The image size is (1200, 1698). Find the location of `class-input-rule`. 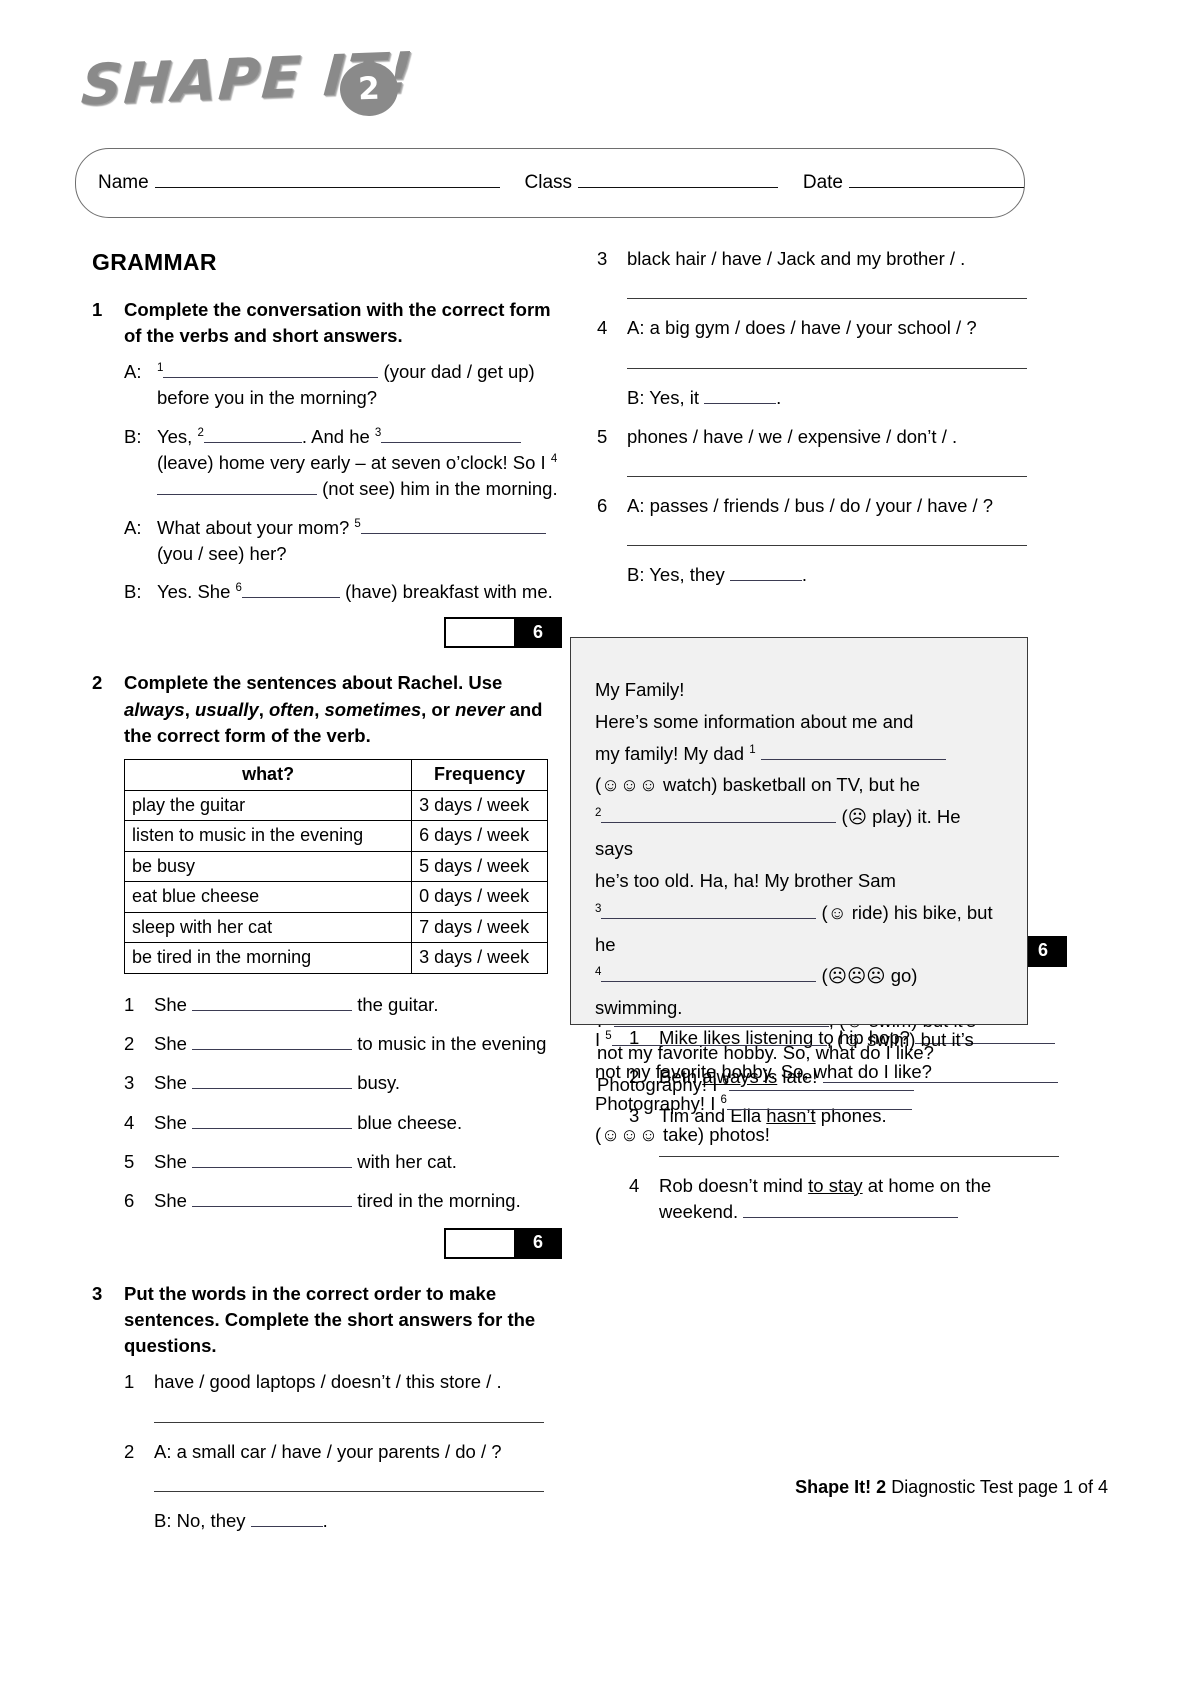

class-input-rule is located at coordinates (678, 181).